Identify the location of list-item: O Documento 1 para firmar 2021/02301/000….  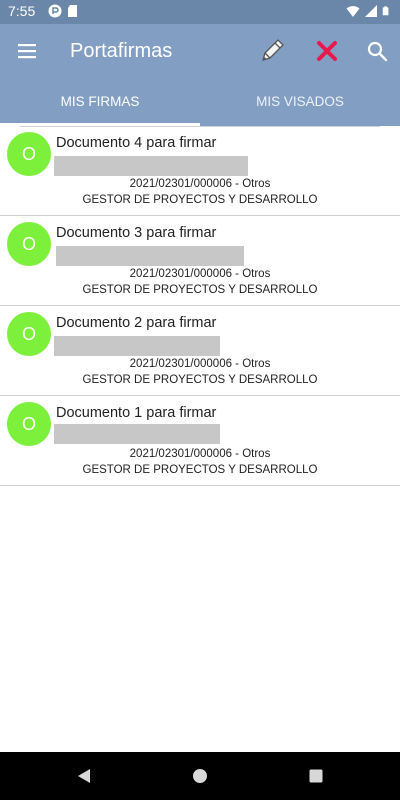
(200, 441).